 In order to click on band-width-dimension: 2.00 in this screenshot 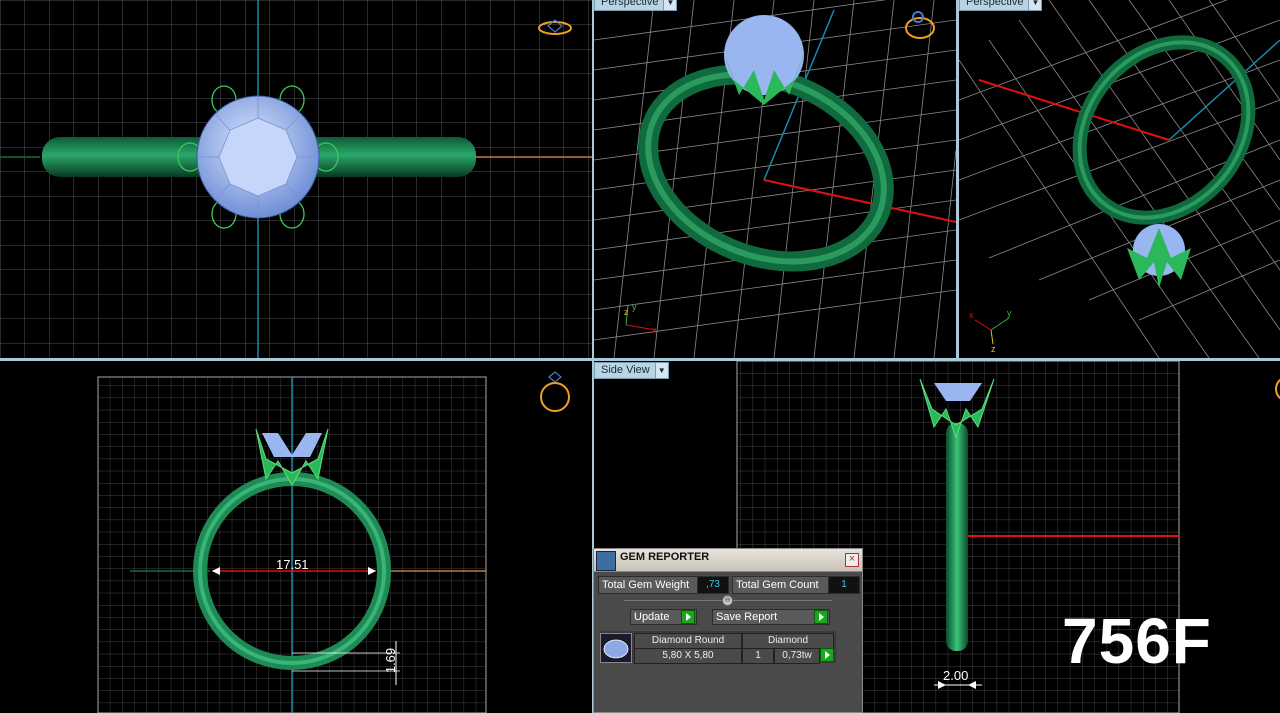, I will do `click(956, 675)`.